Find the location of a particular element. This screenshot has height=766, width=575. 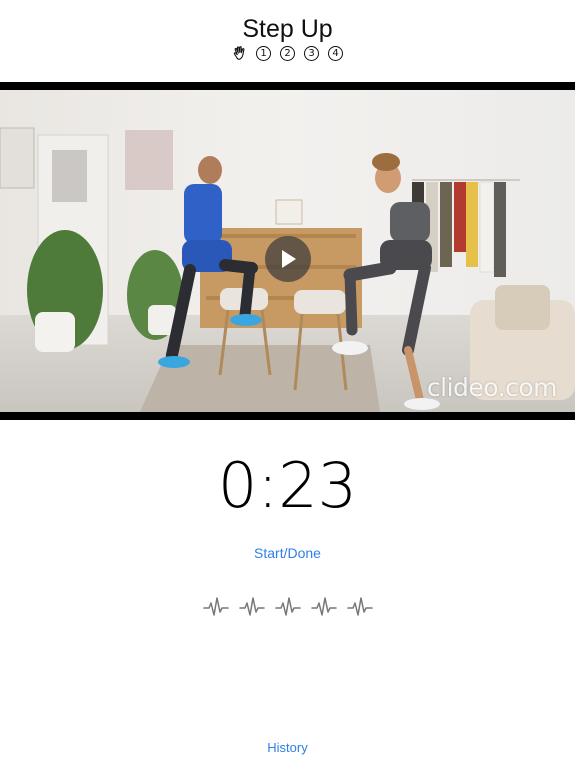

heart-rate-row is located at coordinates (287, 607).